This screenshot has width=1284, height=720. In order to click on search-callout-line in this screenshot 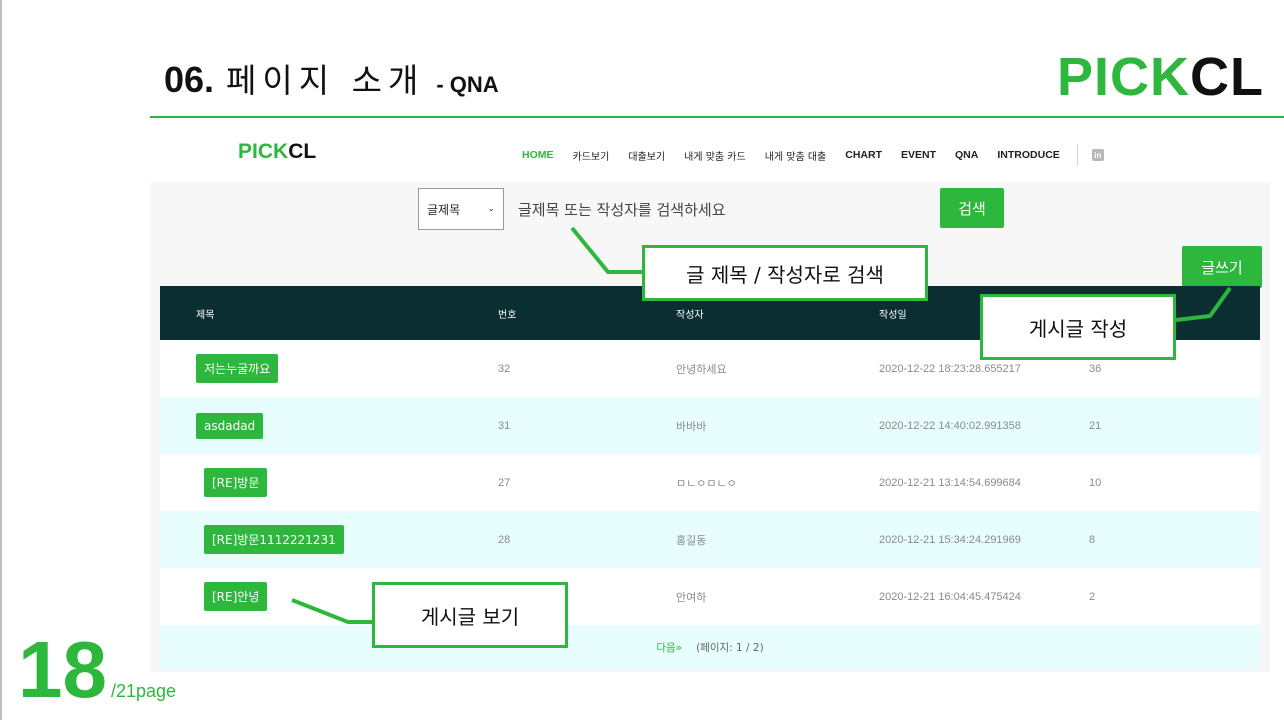, I will do `click(606, 250)`.